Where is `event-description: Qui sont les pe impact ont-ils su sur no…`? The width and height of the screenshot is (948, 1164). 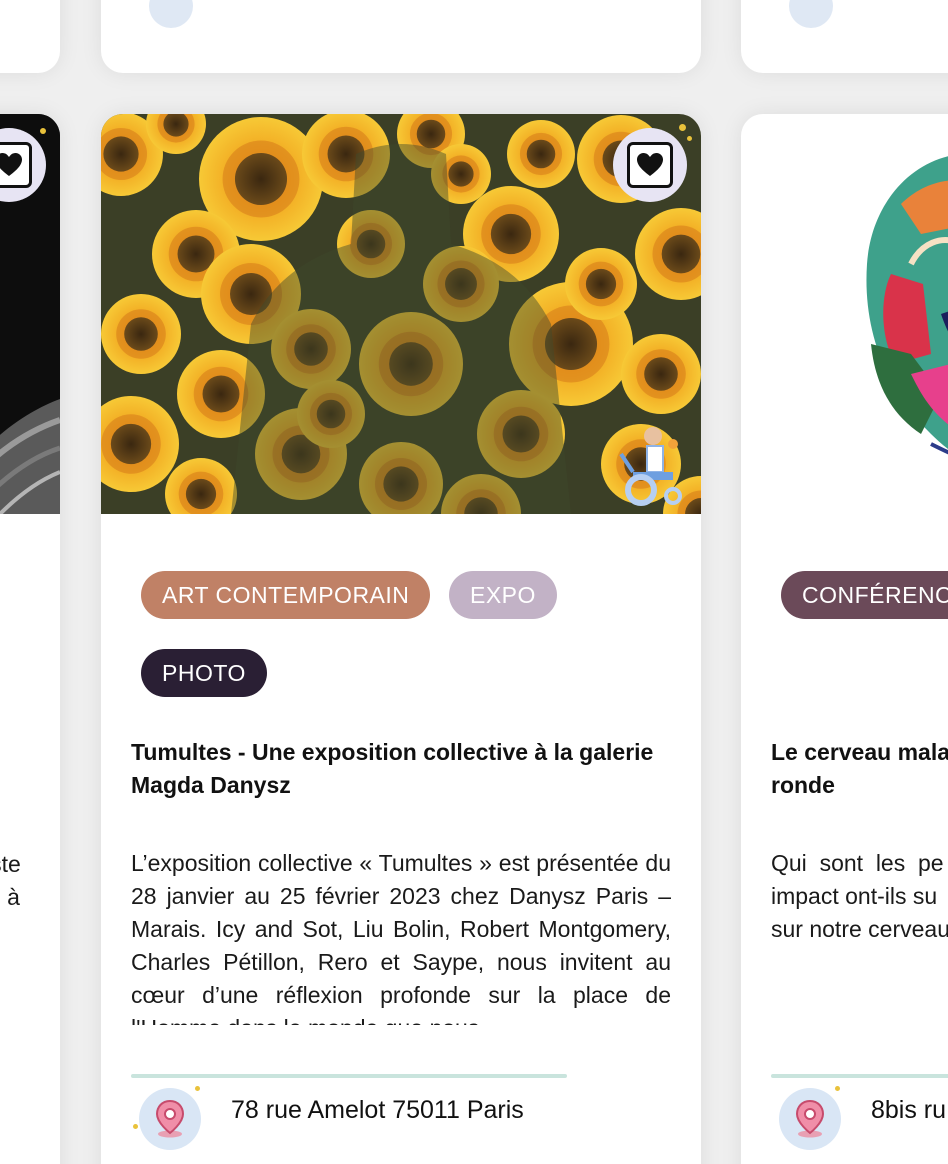
event-description: Qui sont les pe impact ont-ils su sur no… is located at coordinates (859, 896).